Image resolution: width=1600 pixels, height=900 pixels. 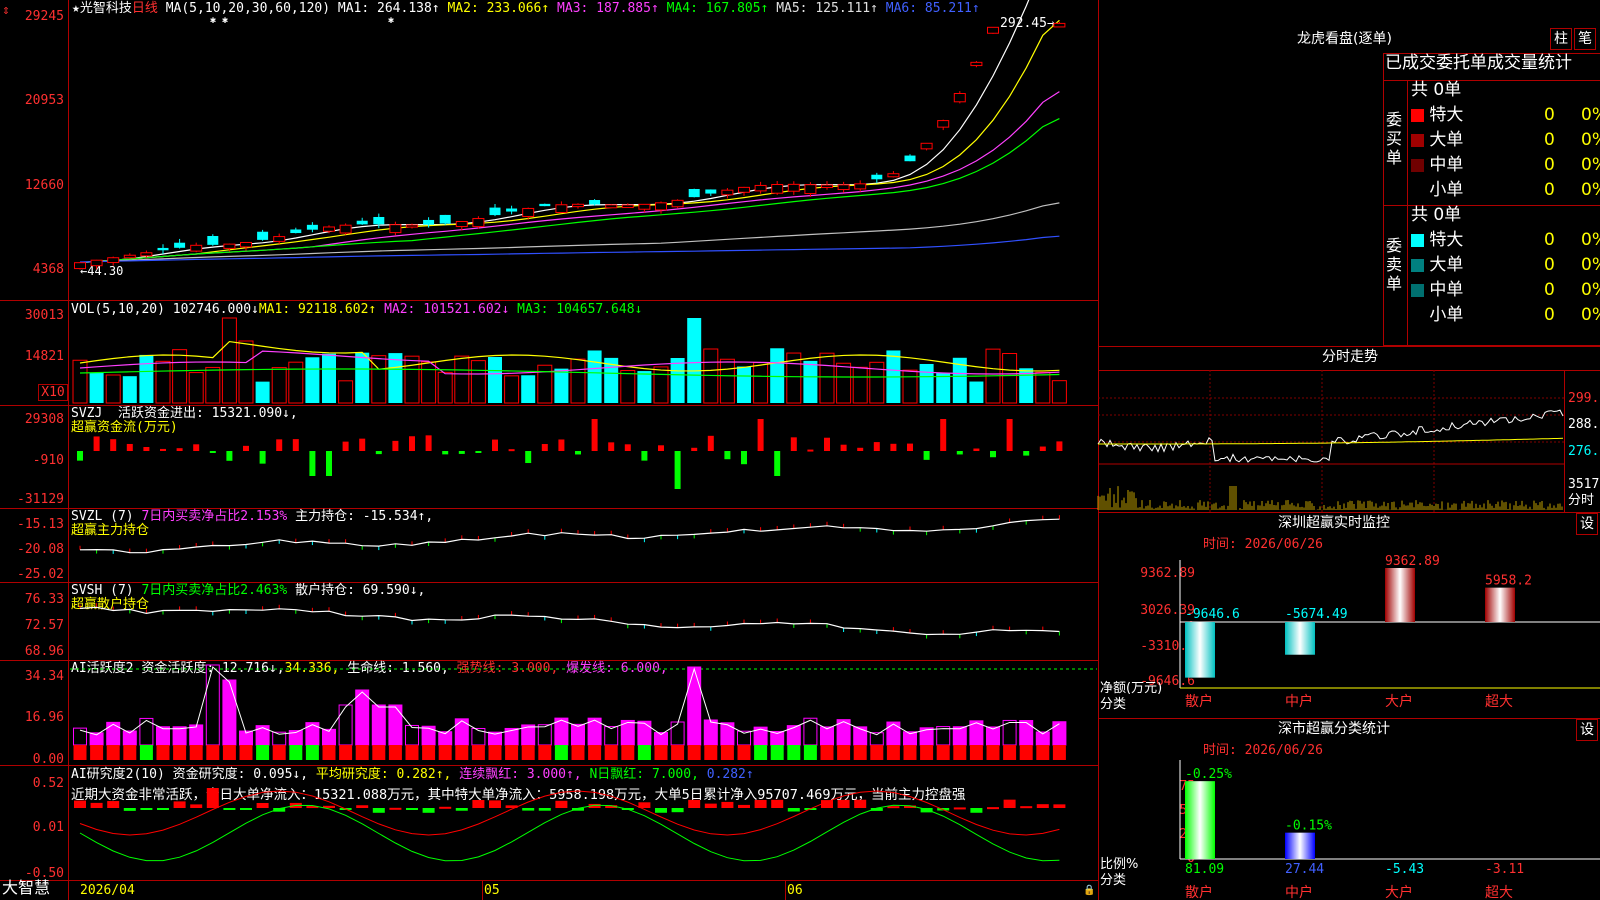 What do you see at coordinates (549, 822) in the screenshot?
I see `ai-research-chart` at bounding box center [549, 822].